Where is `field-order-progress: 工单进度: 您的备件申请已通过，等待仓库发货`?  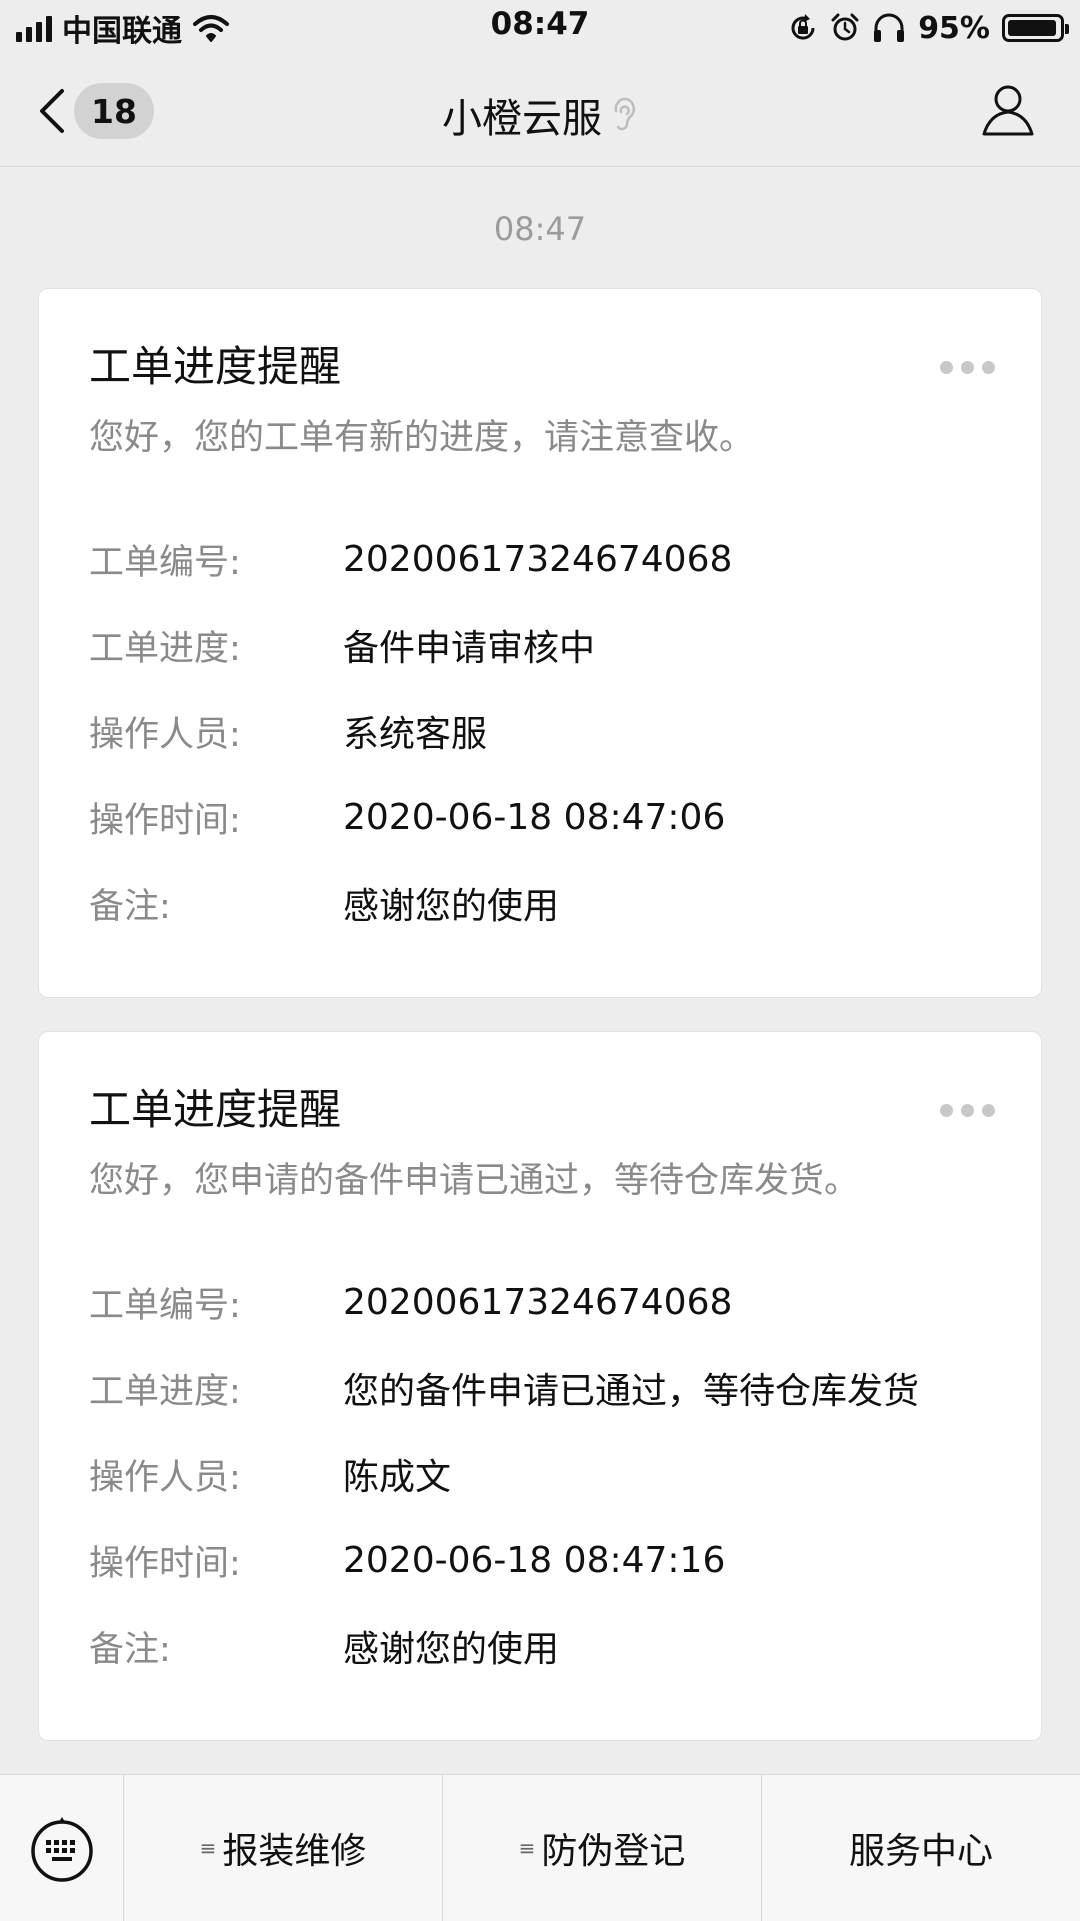 field-order-progress: 工单进度: 您的备件申请已通过，等待仓库发货 is located at coordinates (549, 1388).